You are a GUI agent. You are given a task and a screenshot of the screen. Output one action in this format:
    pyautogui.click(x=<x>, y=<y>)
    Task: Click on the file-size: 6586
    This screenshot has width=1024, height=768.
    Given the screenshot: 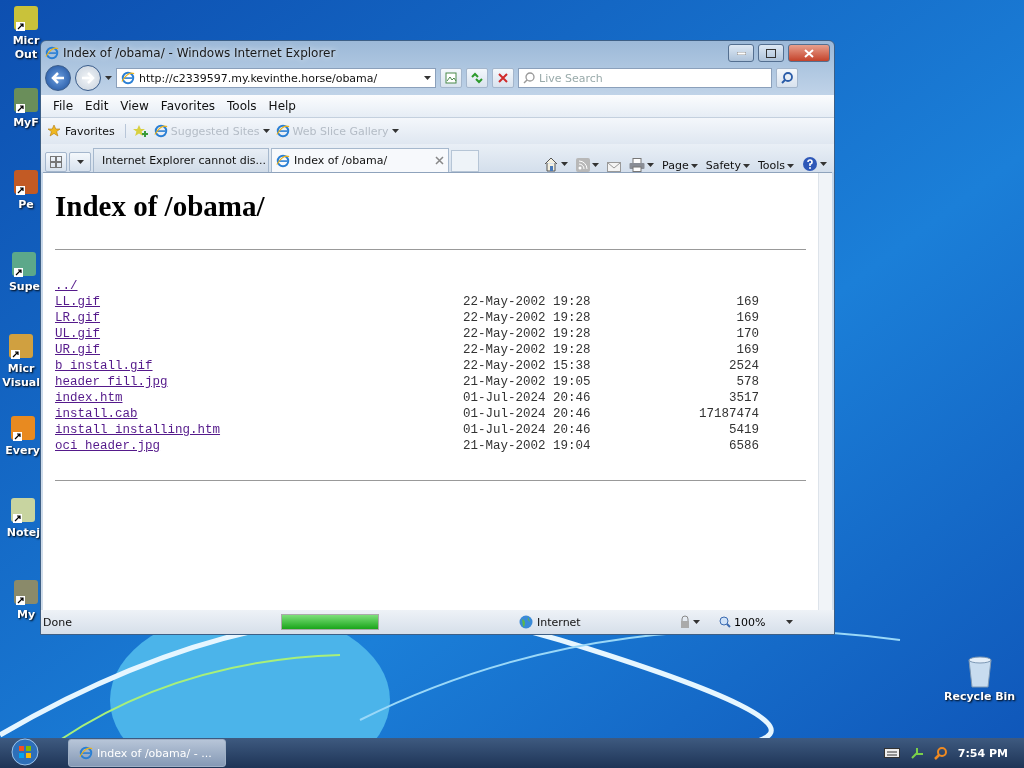 What is the action you would take?
    pyautogui.click(x=743, y=446)
    